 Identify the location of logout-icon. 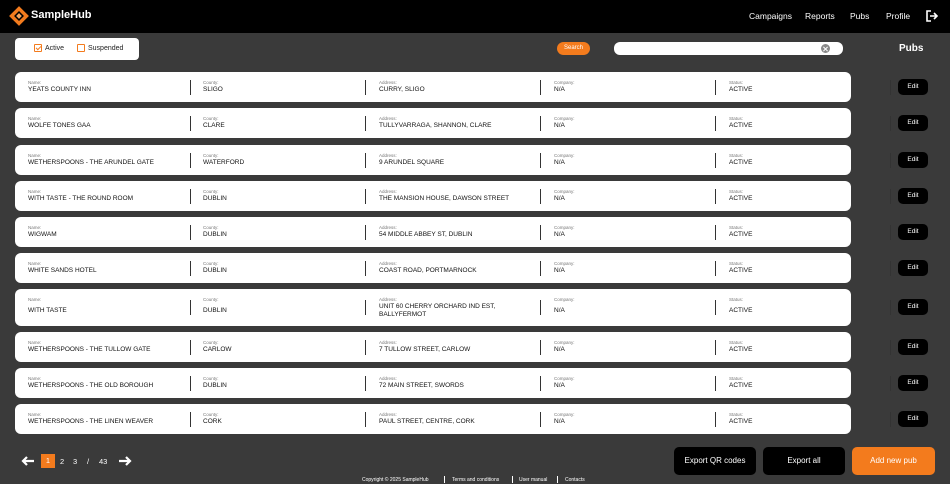
(932, 16).